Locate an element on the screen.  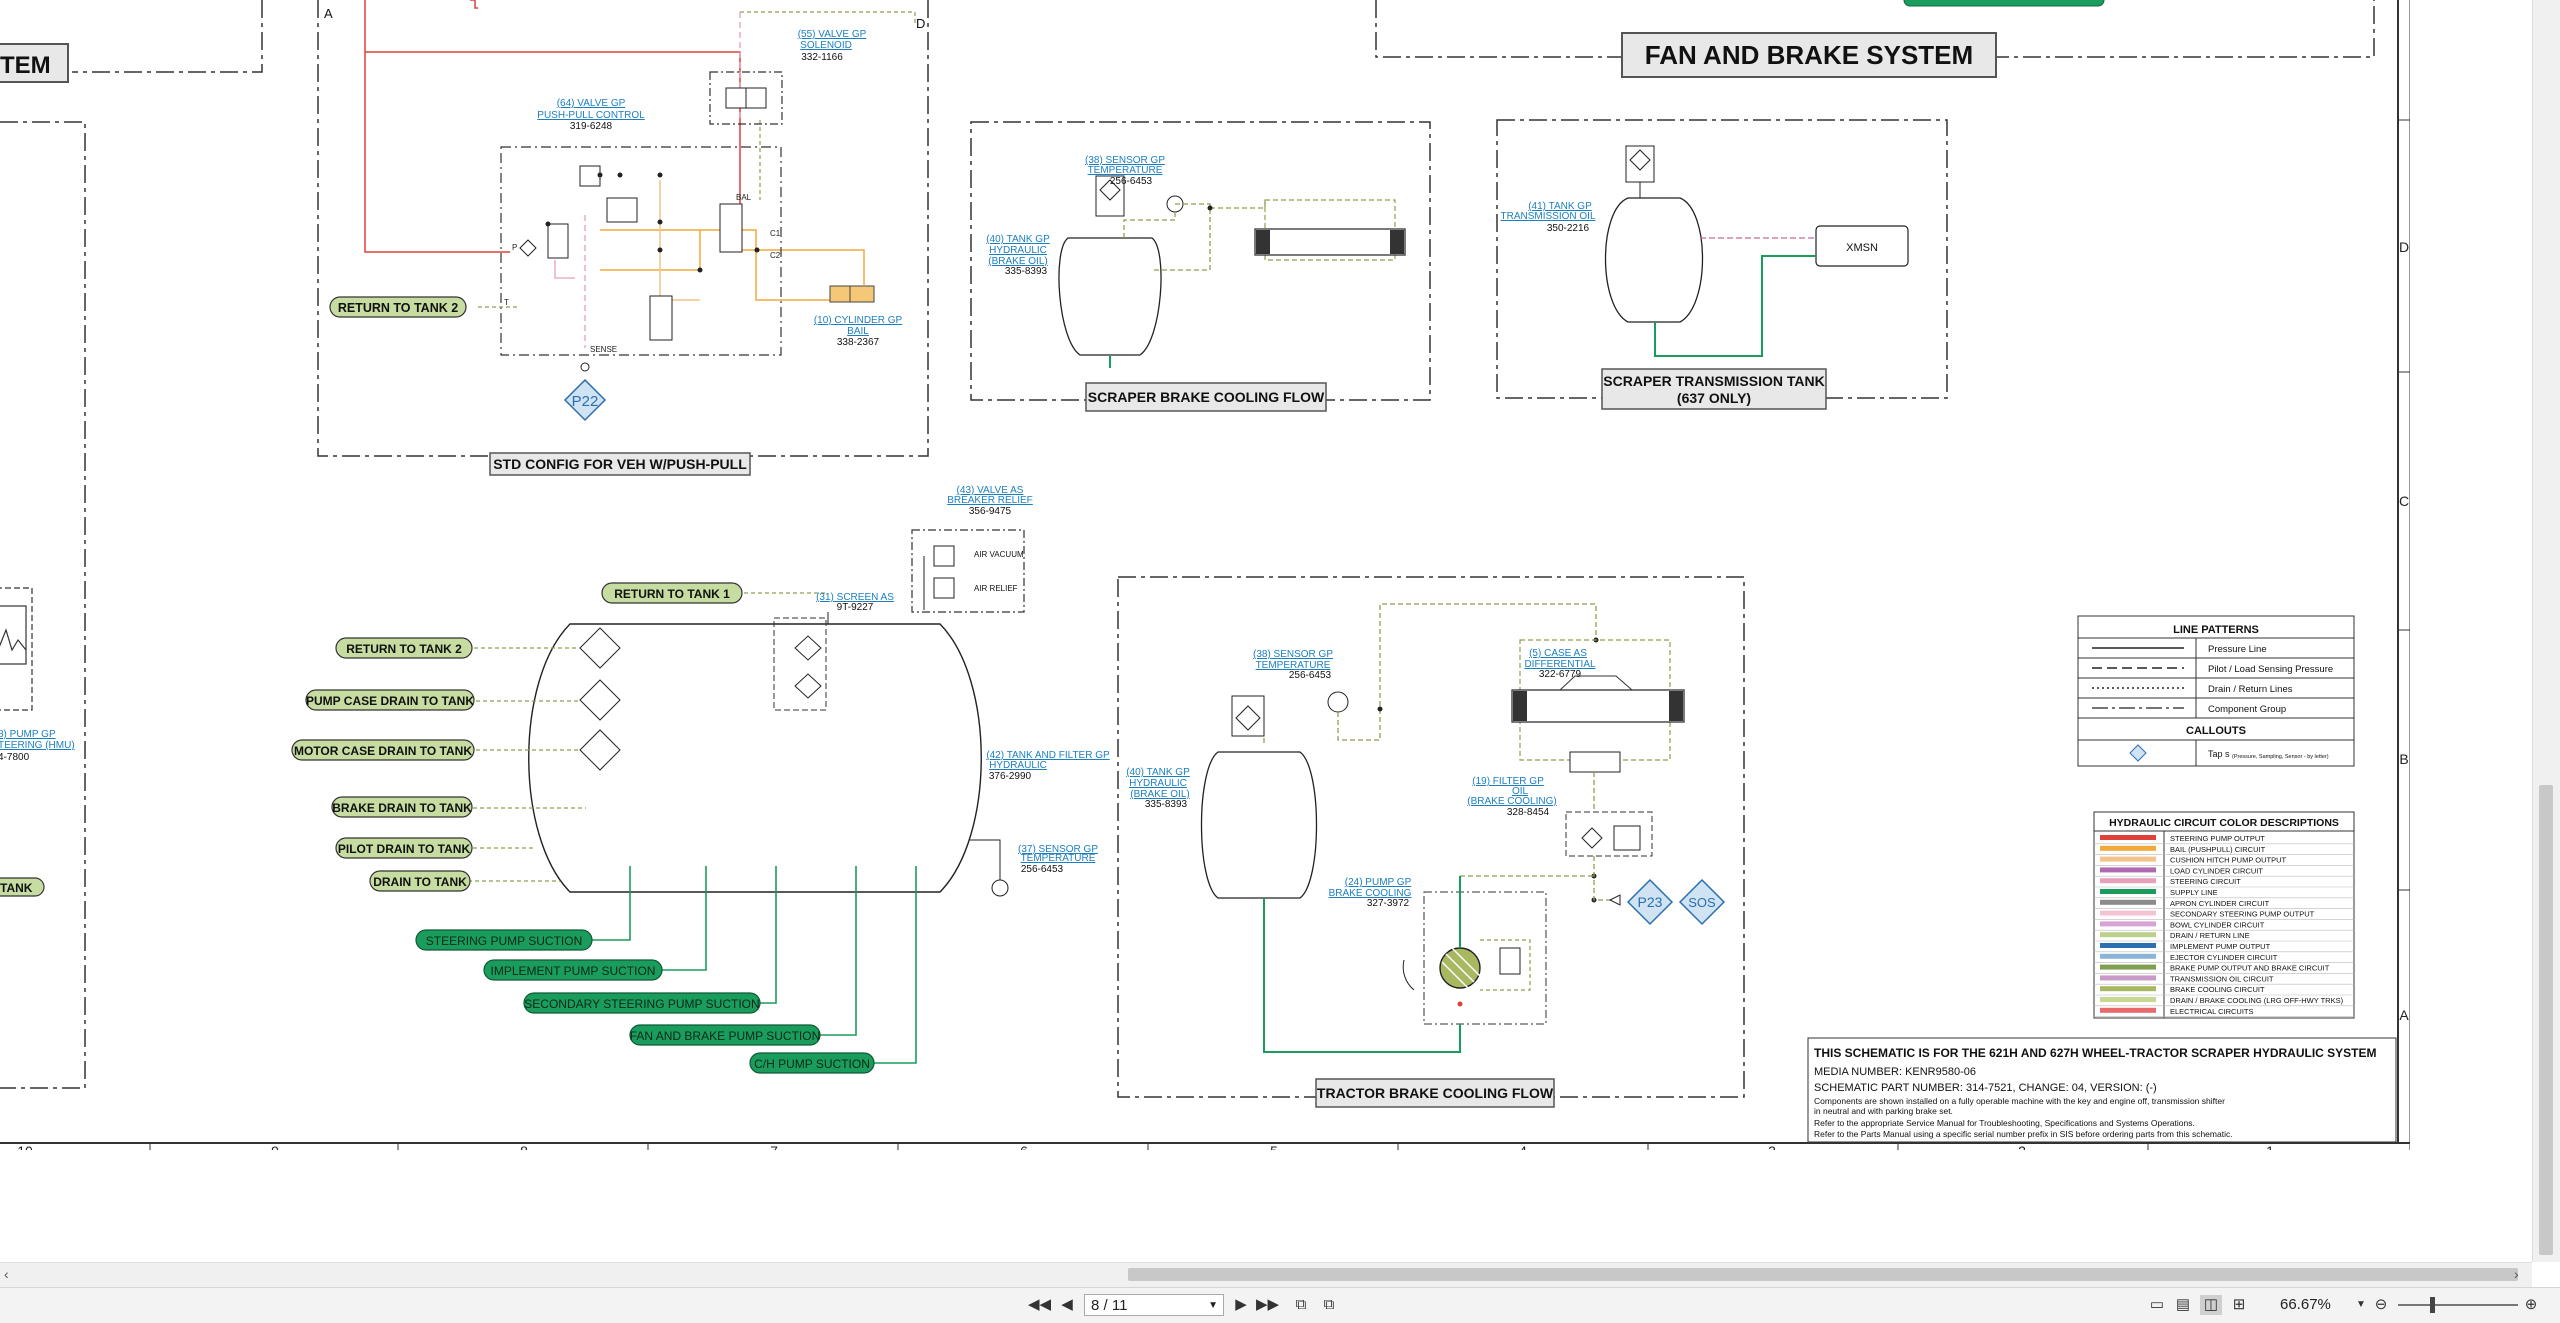
callout-55-link: SOLENOID is located at coordinates (826, 45).